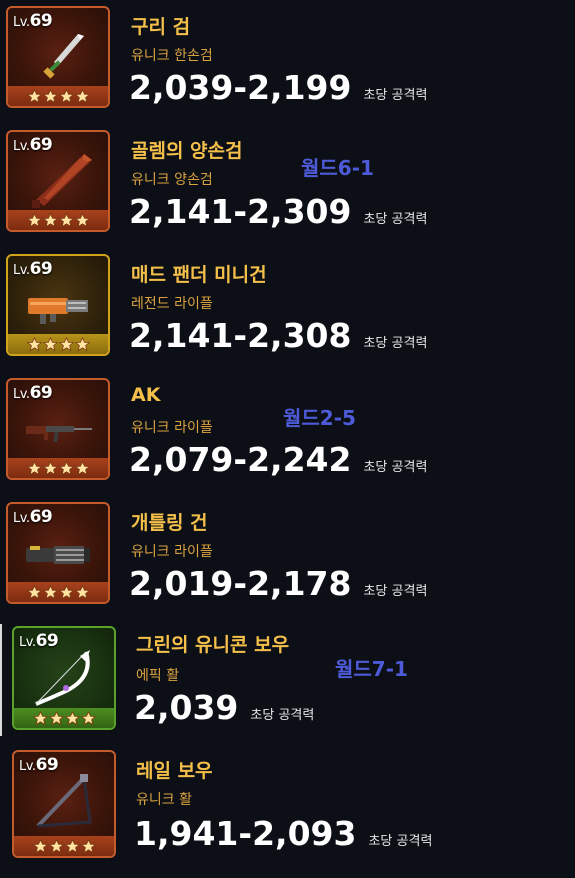 The height and width of the screenshot is (878, 575). I want to click on damage-value: 2,039, so click(186, 707).